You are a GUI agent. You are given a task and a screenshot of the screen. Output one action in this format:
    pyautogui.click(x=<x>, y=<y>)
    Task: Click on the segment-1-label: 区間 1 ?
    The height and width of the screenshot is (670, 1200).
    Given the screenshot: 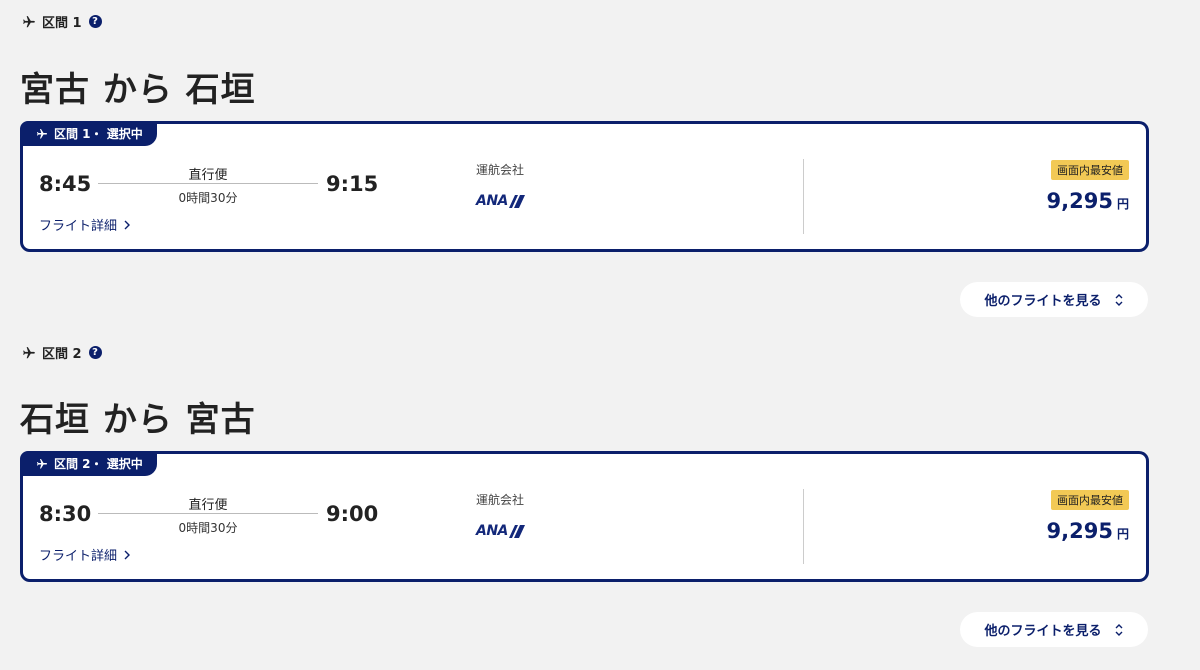 What is the action you would take?
    pyautogui.click(x=62, y=21)
    